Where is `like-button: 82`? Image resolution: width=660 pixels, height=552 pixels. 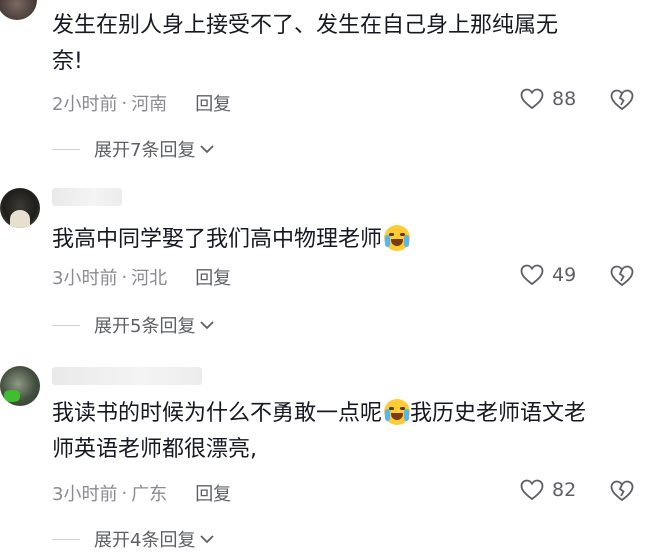
like-button: 82 is located at coordinates (548, 490).